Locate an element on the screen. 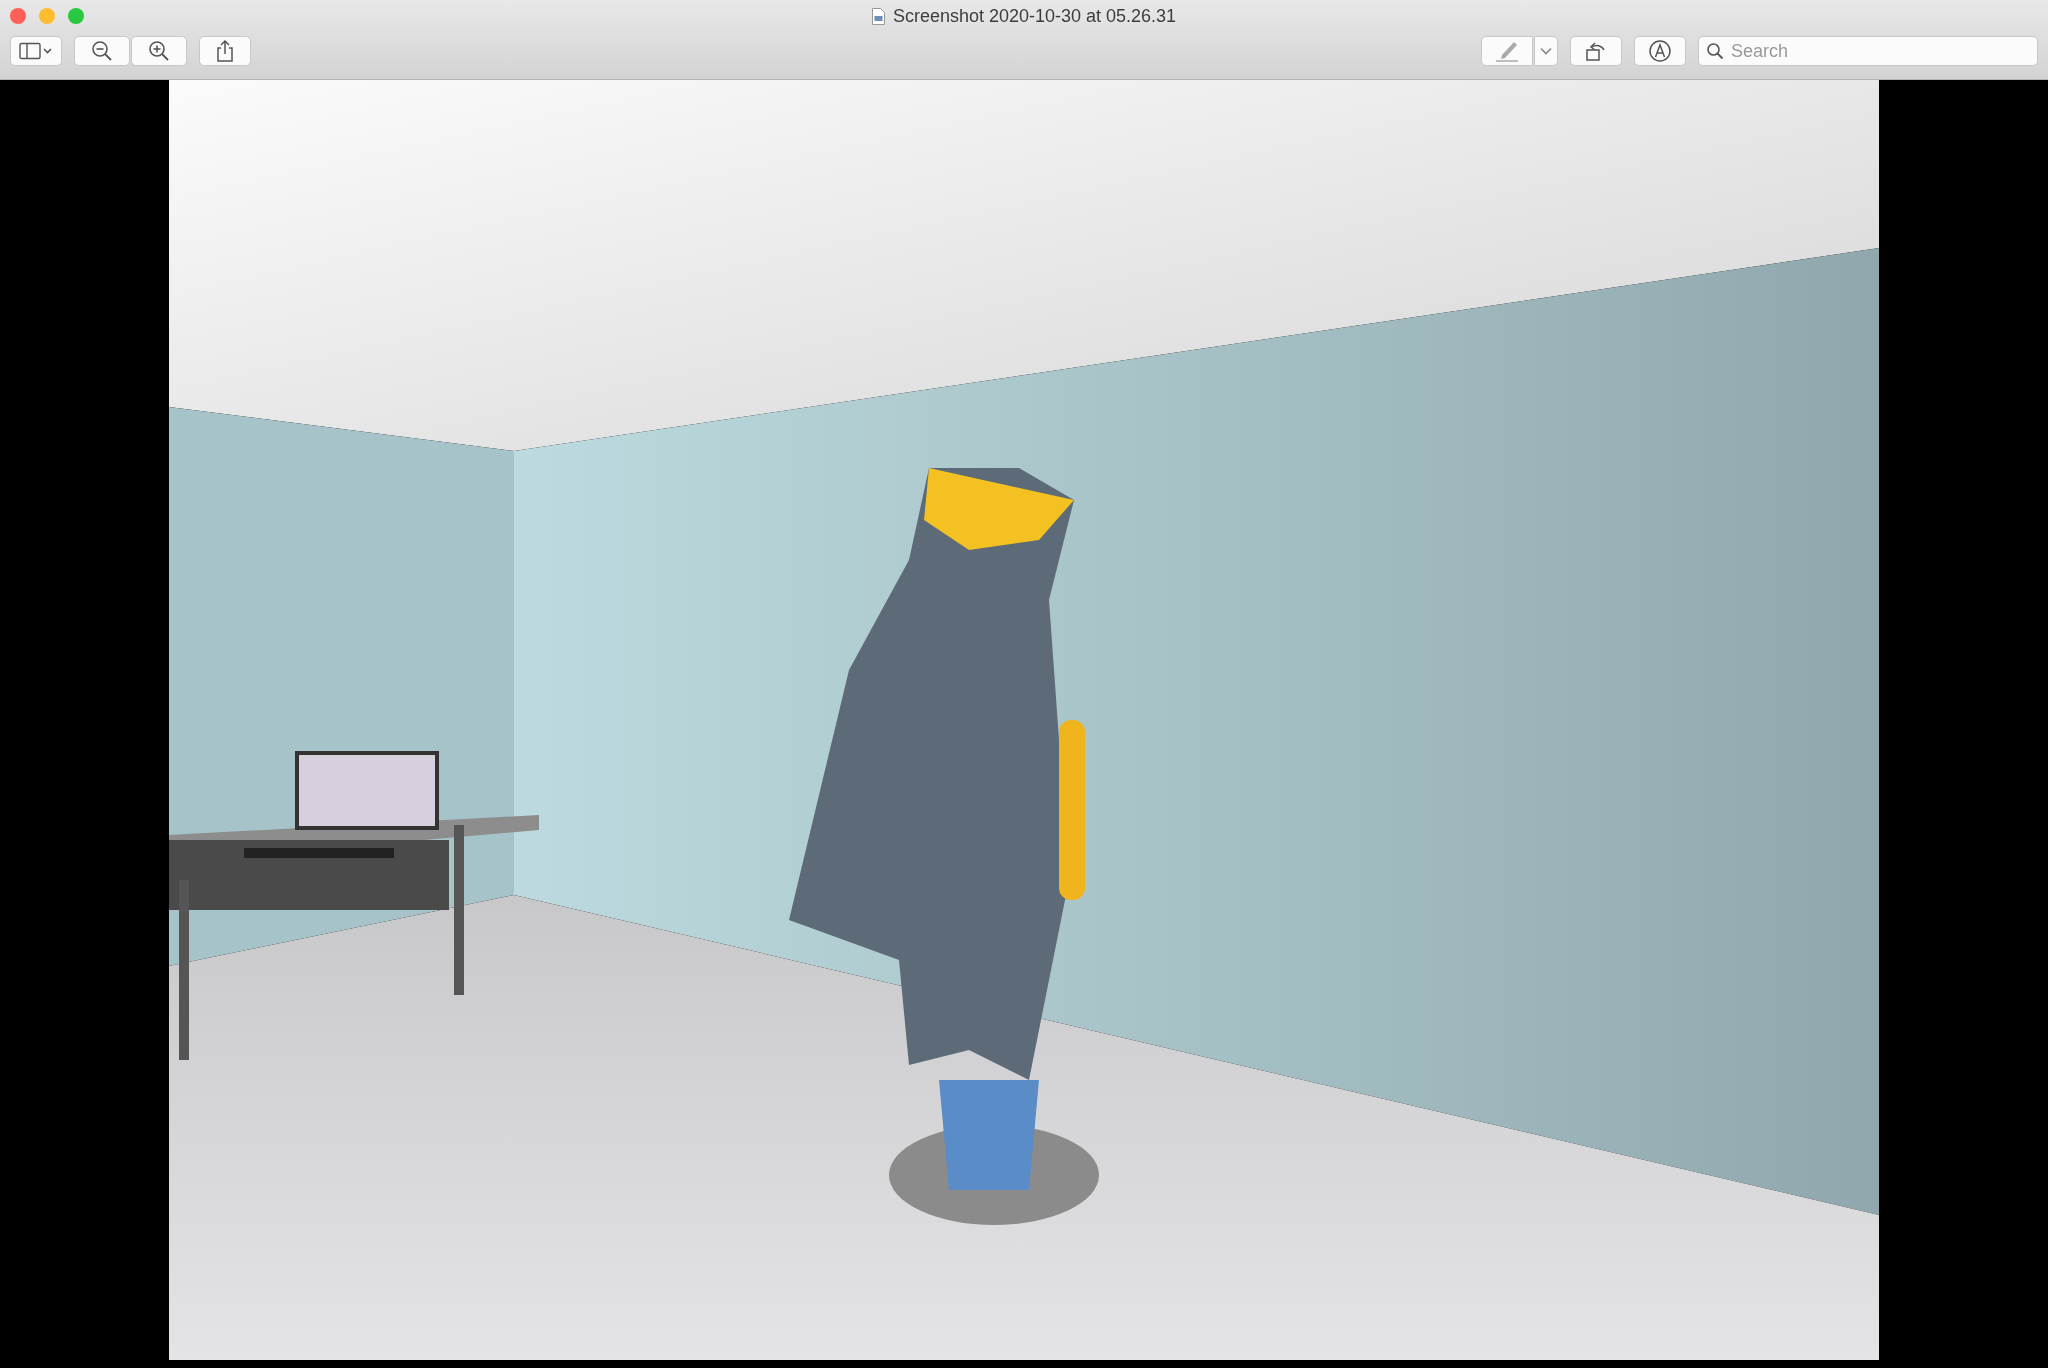 This screenshot has height=1368, width=2048. sidebar-icon is located at coordinates (36, 51).